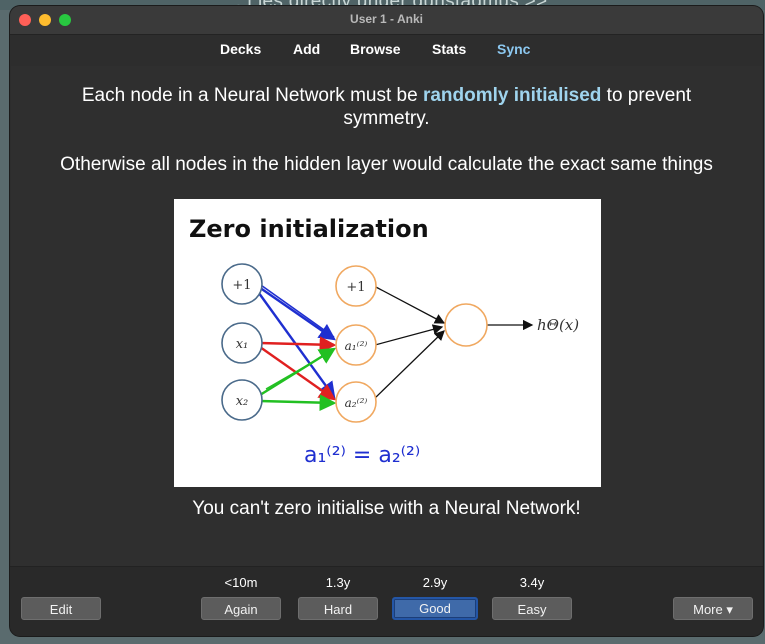 This screenshot has width=765, height=644. What do you see at coordinates (338, 582) in the screenshot?
I see `interval-hard: 1.3y` at bounding box center [338, 582].